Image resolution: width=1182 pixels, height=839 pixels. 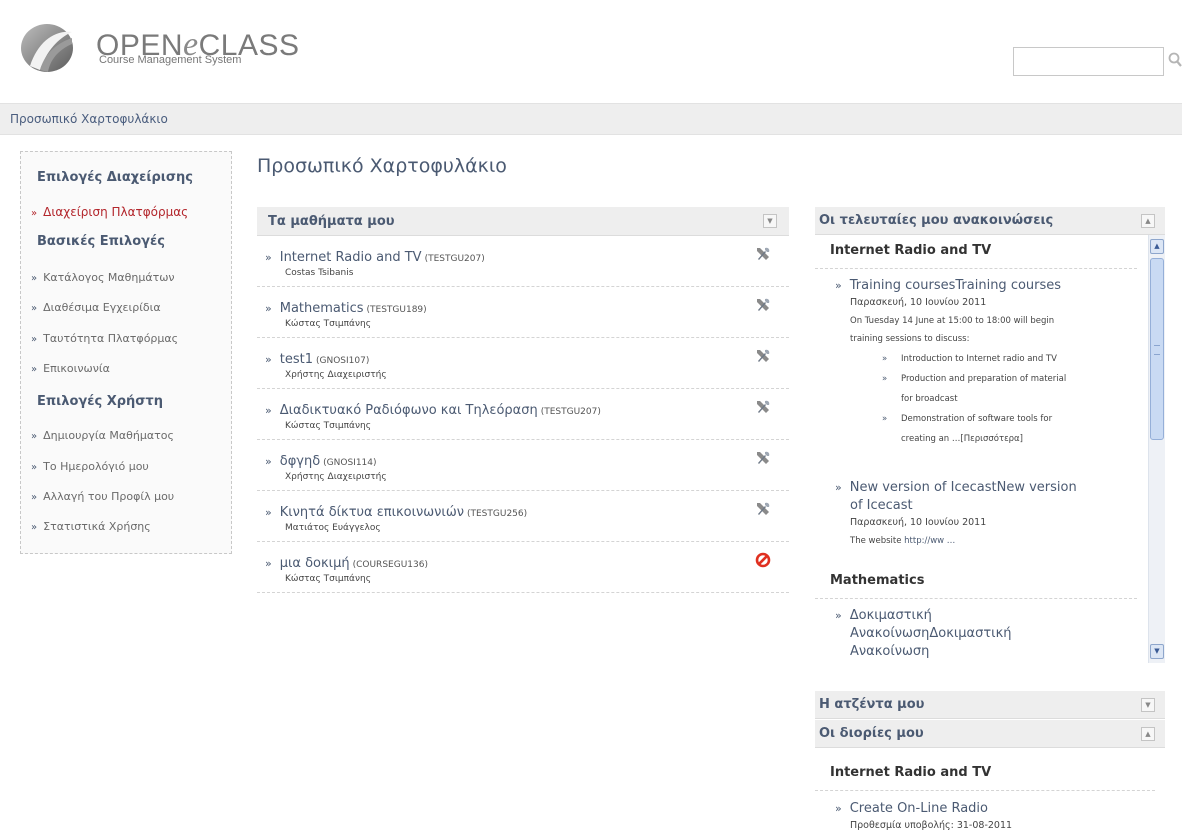 What do you see at coordinates (969, 359) in the screenshot?
I see `announcement-bullet: » Introduction to Internet radio and TV` at bounding box center [969, 359].